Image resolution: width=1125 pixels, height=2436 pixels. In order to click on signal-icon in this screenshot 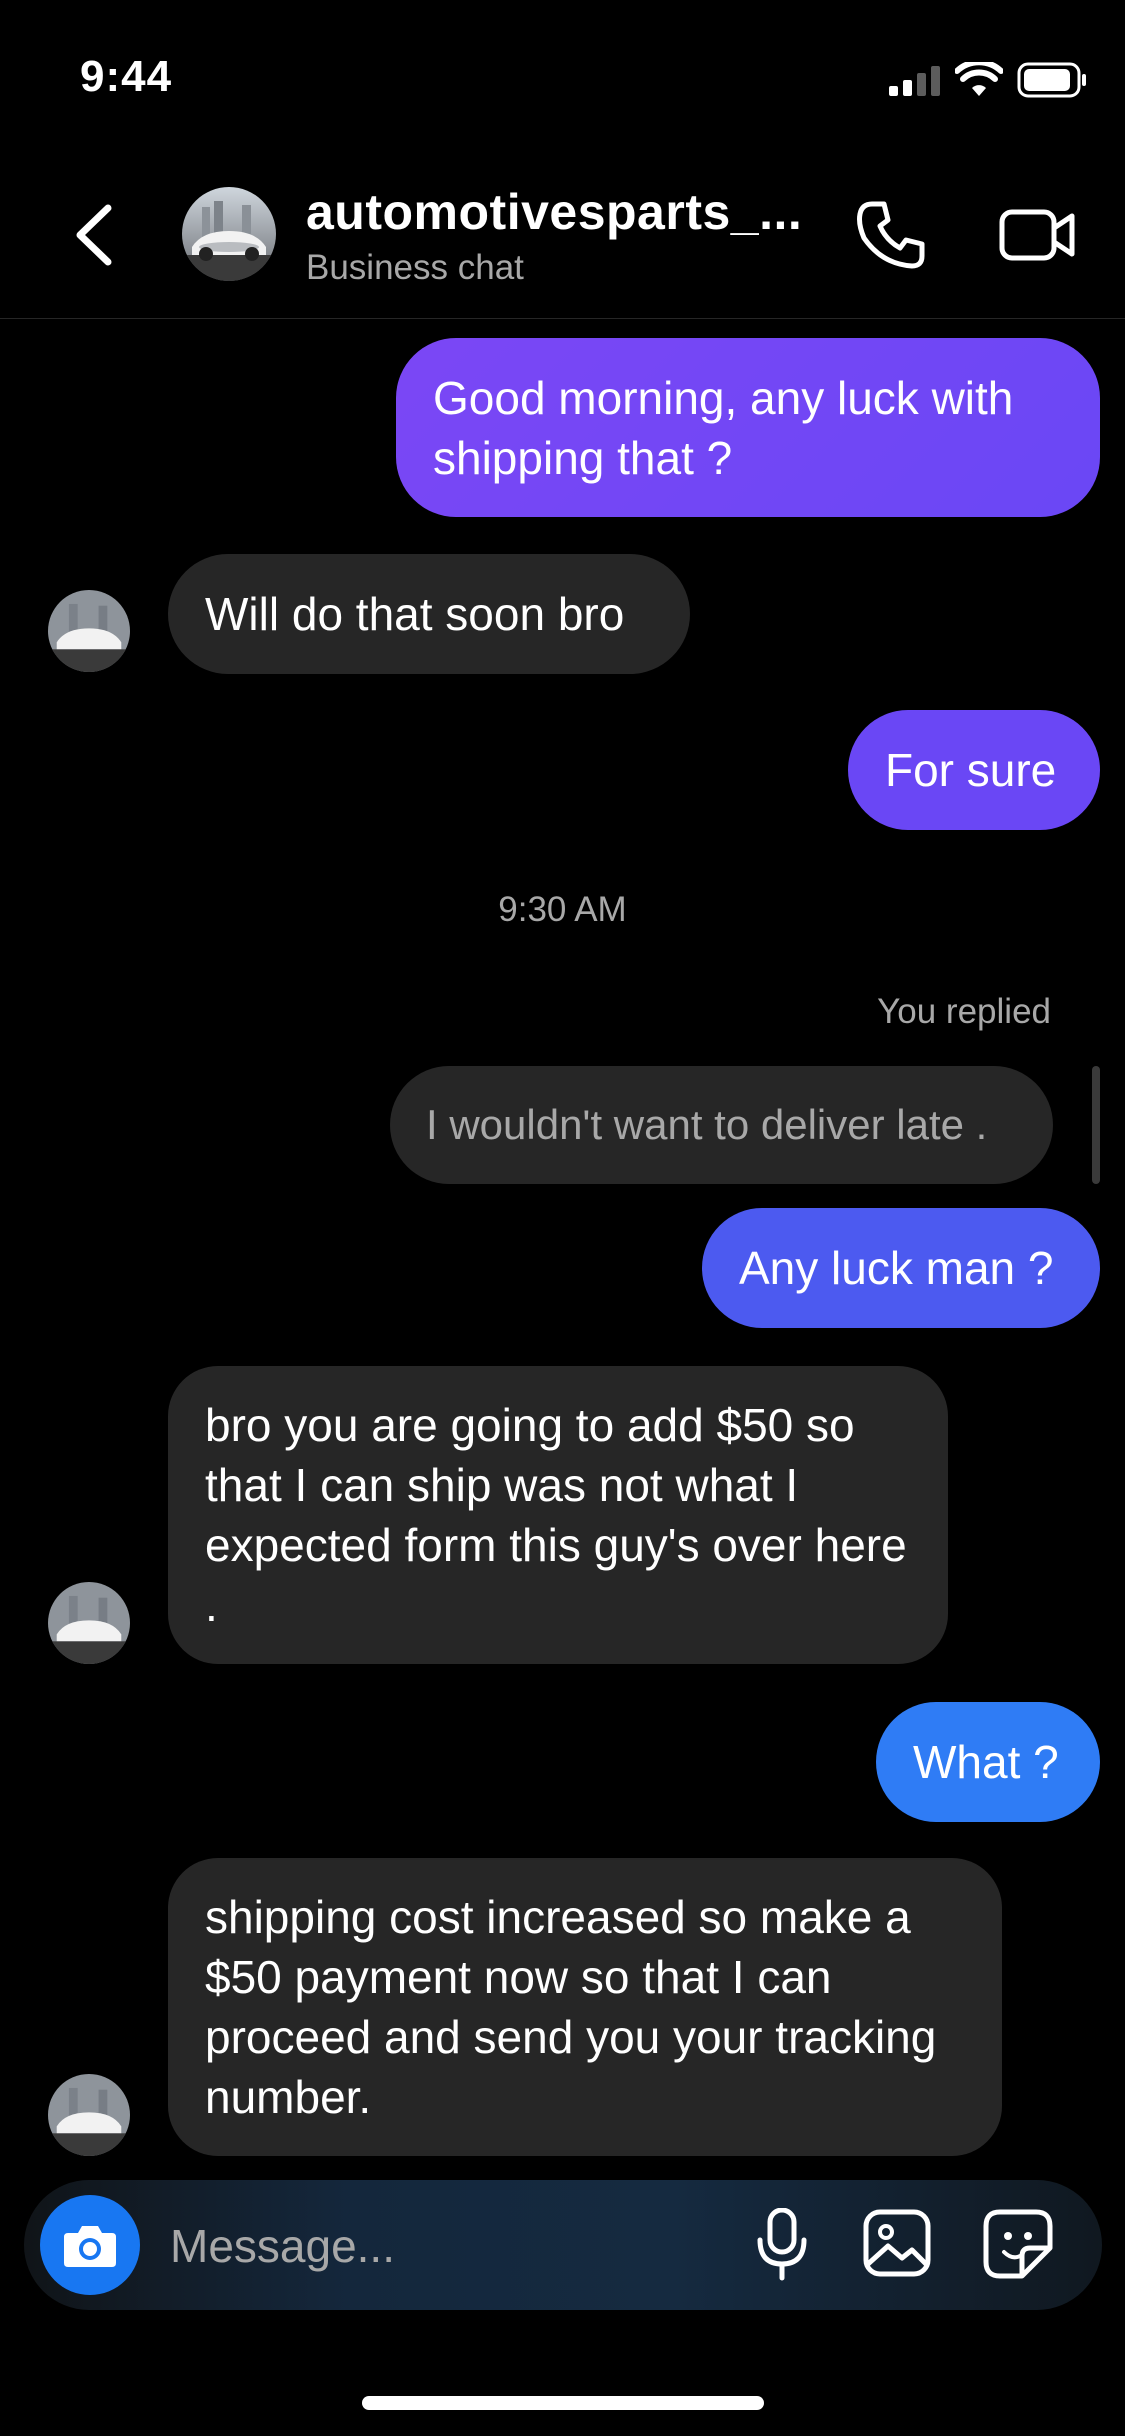, I will do `click(914, 81)`.